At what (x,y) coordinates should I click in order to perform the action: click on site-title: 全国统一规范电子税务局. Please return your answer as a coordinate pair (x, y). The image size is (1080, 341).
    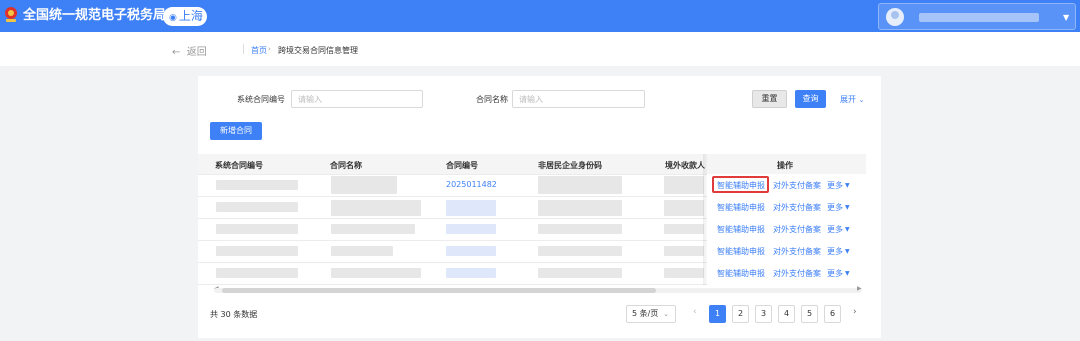
    Looking at the image, I should click on (95, 15).